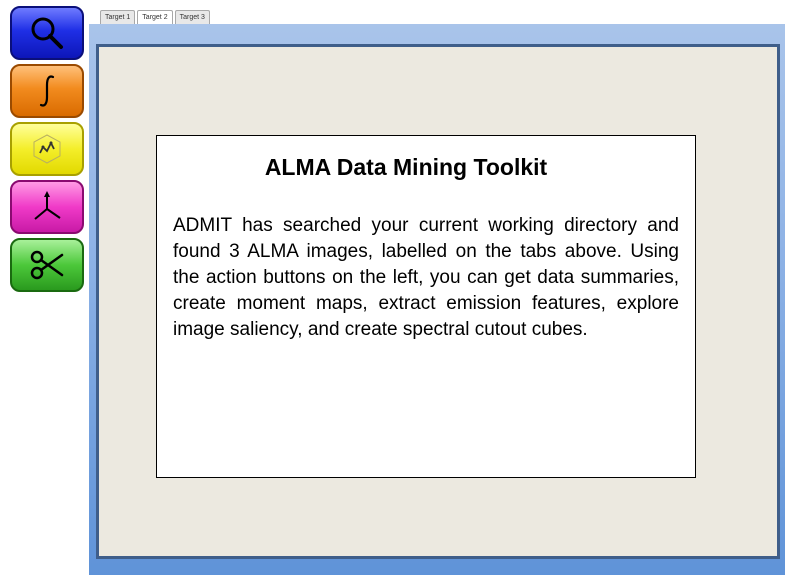  I want to click on moment-map-button, so click(47, 91).